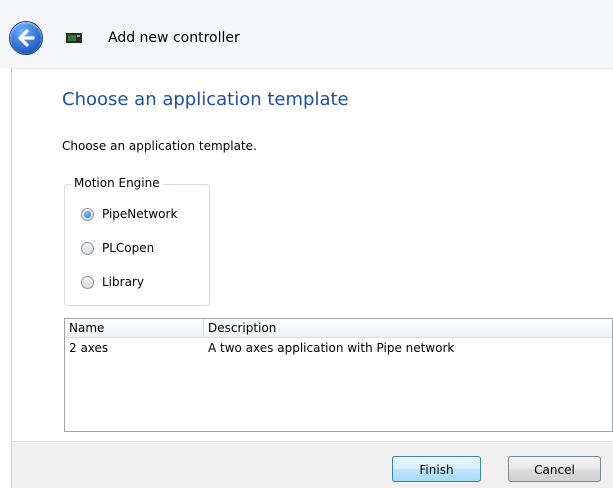 Image resolution: width=613 pixels, height=488 pixels. I want to click on radio-pipenetwork: PipeNetwork, so click(129, 214).